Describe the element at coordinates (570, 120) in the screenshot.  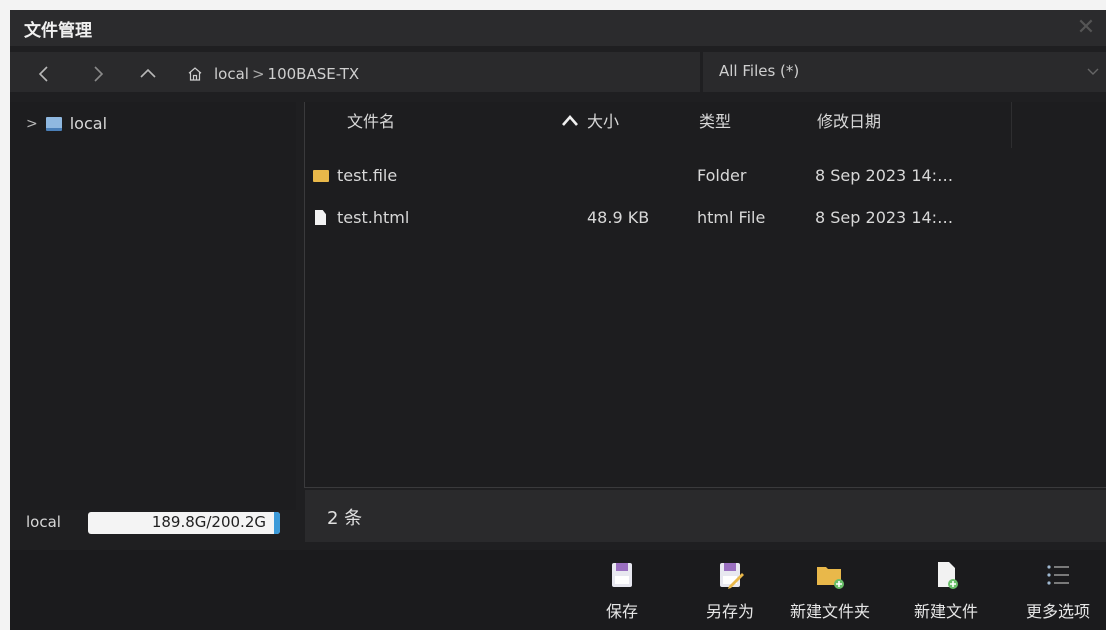
I see `sort-ascending-icon` at that location.